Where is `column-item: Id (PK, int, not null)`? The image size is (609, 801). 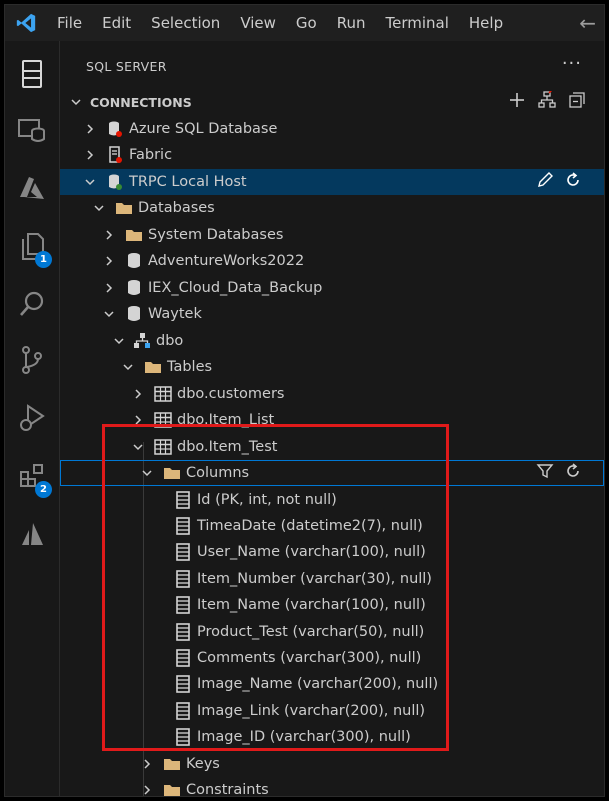 column-item: Id (PK, int, not null) is located at coordinates (332, 500).